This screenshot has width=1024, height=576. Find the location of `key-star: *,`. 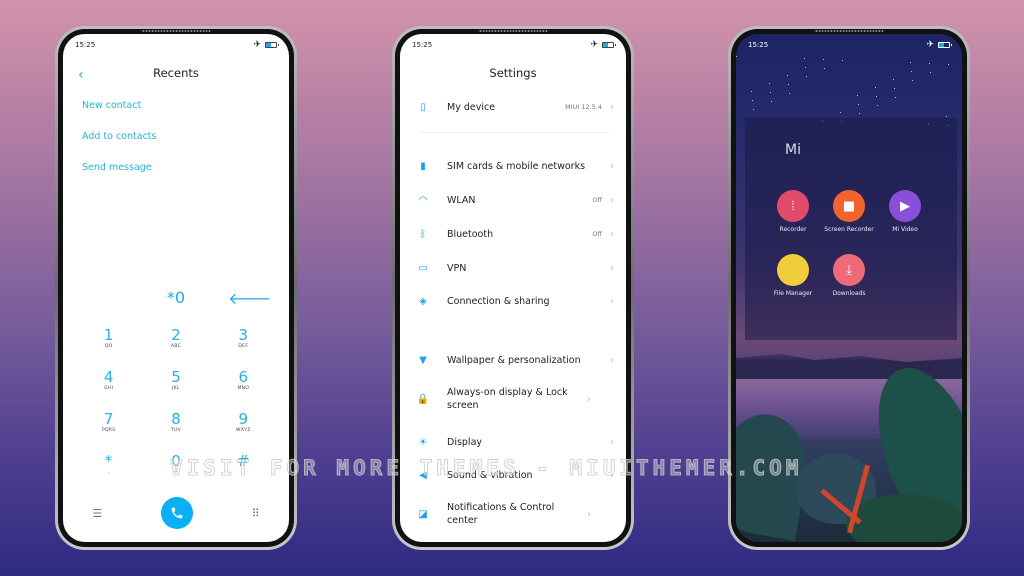

key-star: *, is located at coordinates (108, 468).